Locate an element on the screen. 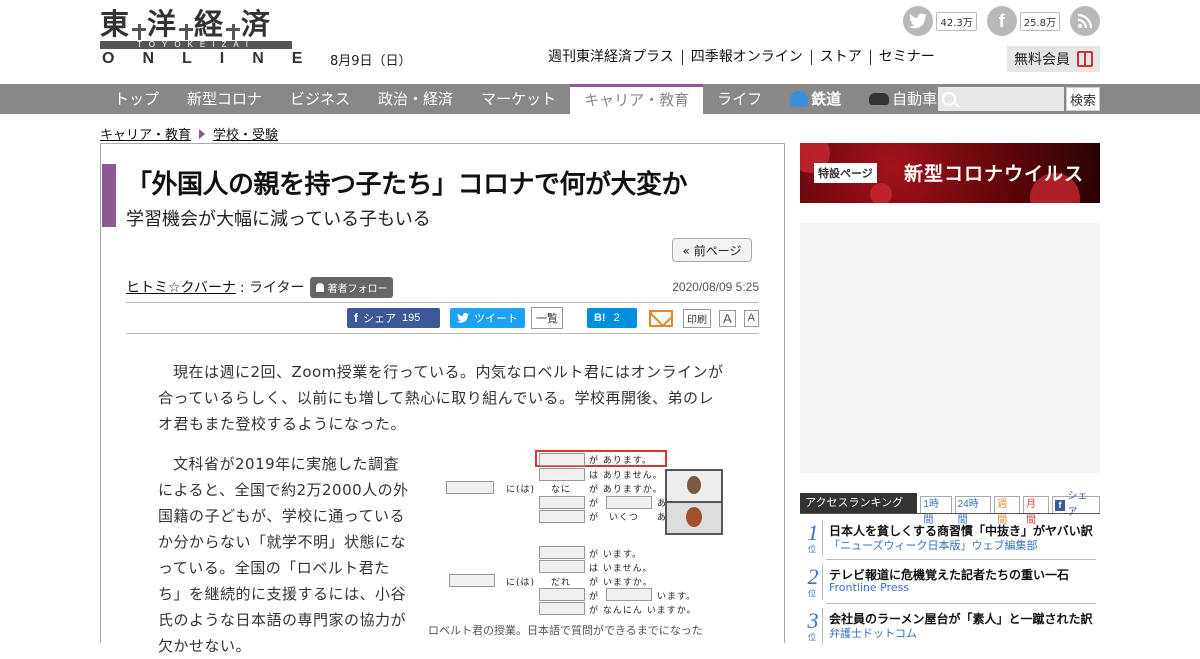 The height and width of the screenshot is (659, 1200). print-button: 印刷 is located at coordinates (696, 318).